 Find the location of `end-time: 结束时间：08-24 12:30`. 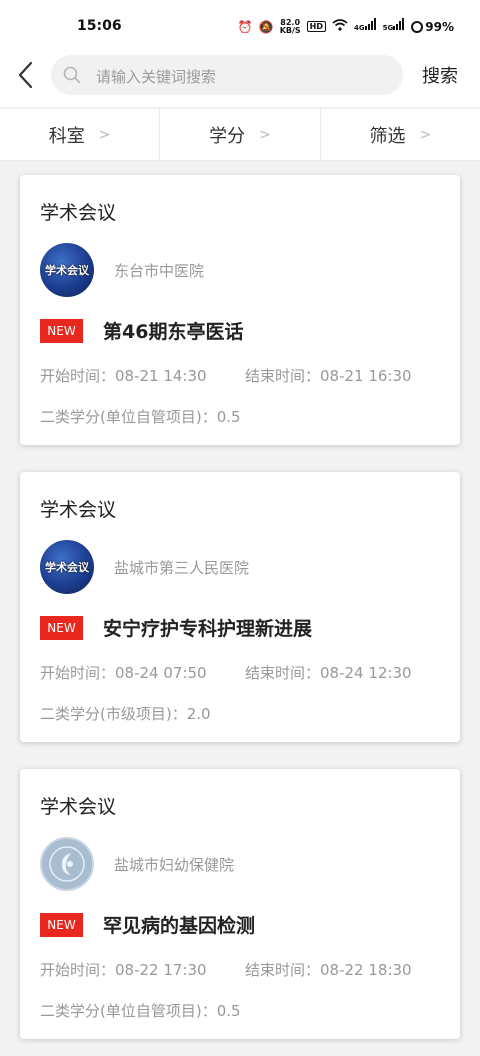

end-time: 结束时间：08-24 12:30 is located at coordinates (328, 673).